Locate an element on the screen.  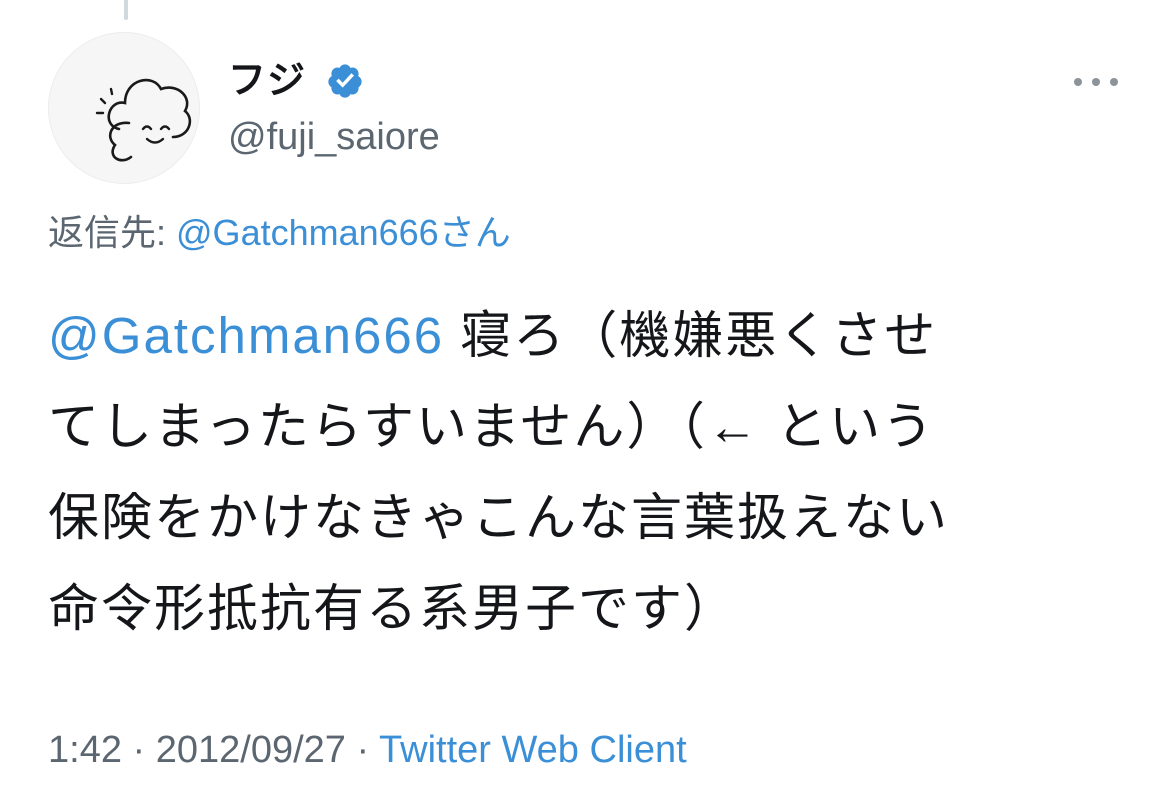
tweet-metadata: 1:42 · 2012/09/27 · Twitter Web Client is located at coordinates (367, 750).